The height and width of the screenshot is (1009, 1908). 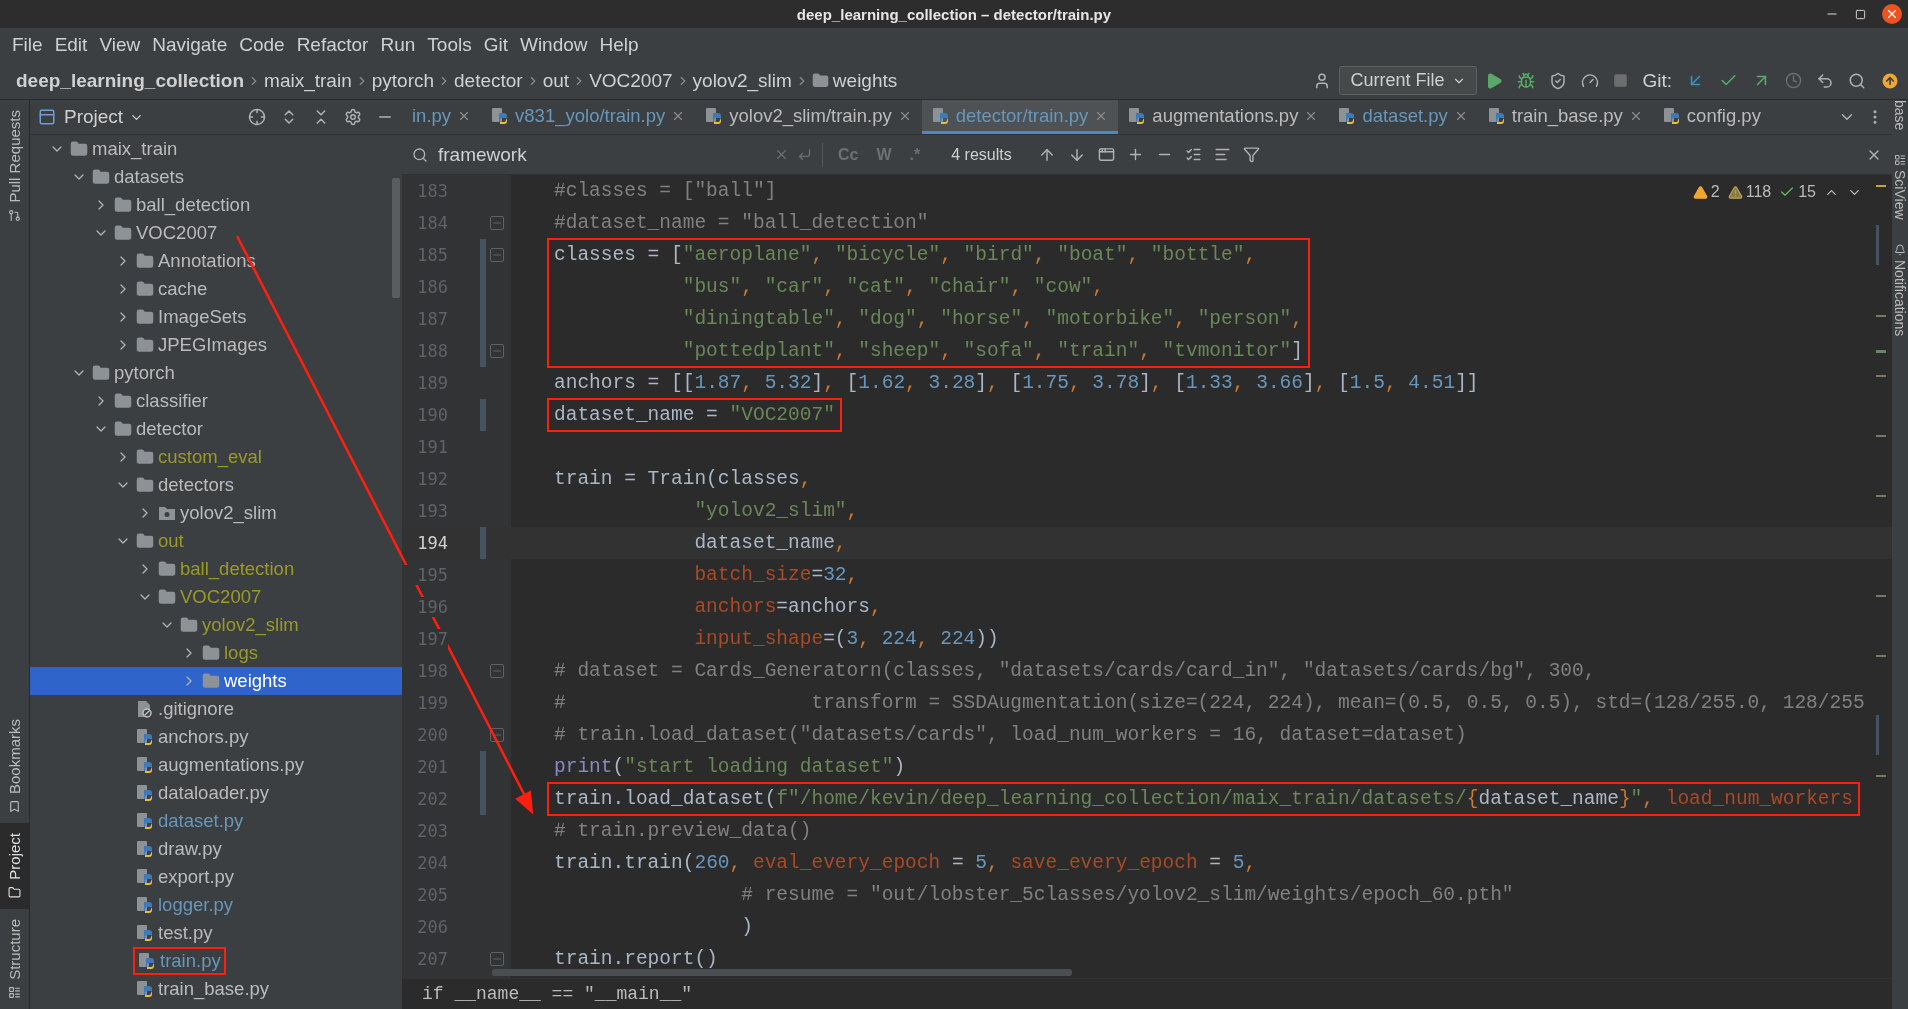 I want to click on menu-item: Code, so click(x=262, y=45).